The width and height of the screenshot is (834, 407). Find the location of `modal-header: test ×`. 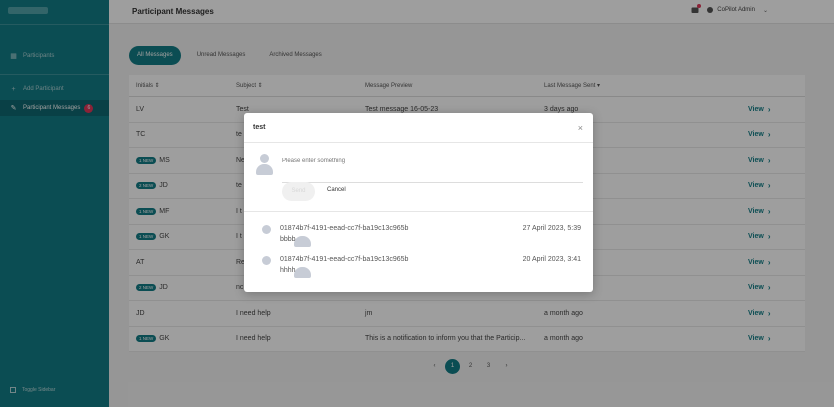

modal-header: test × is located at coordinates (418, 128).